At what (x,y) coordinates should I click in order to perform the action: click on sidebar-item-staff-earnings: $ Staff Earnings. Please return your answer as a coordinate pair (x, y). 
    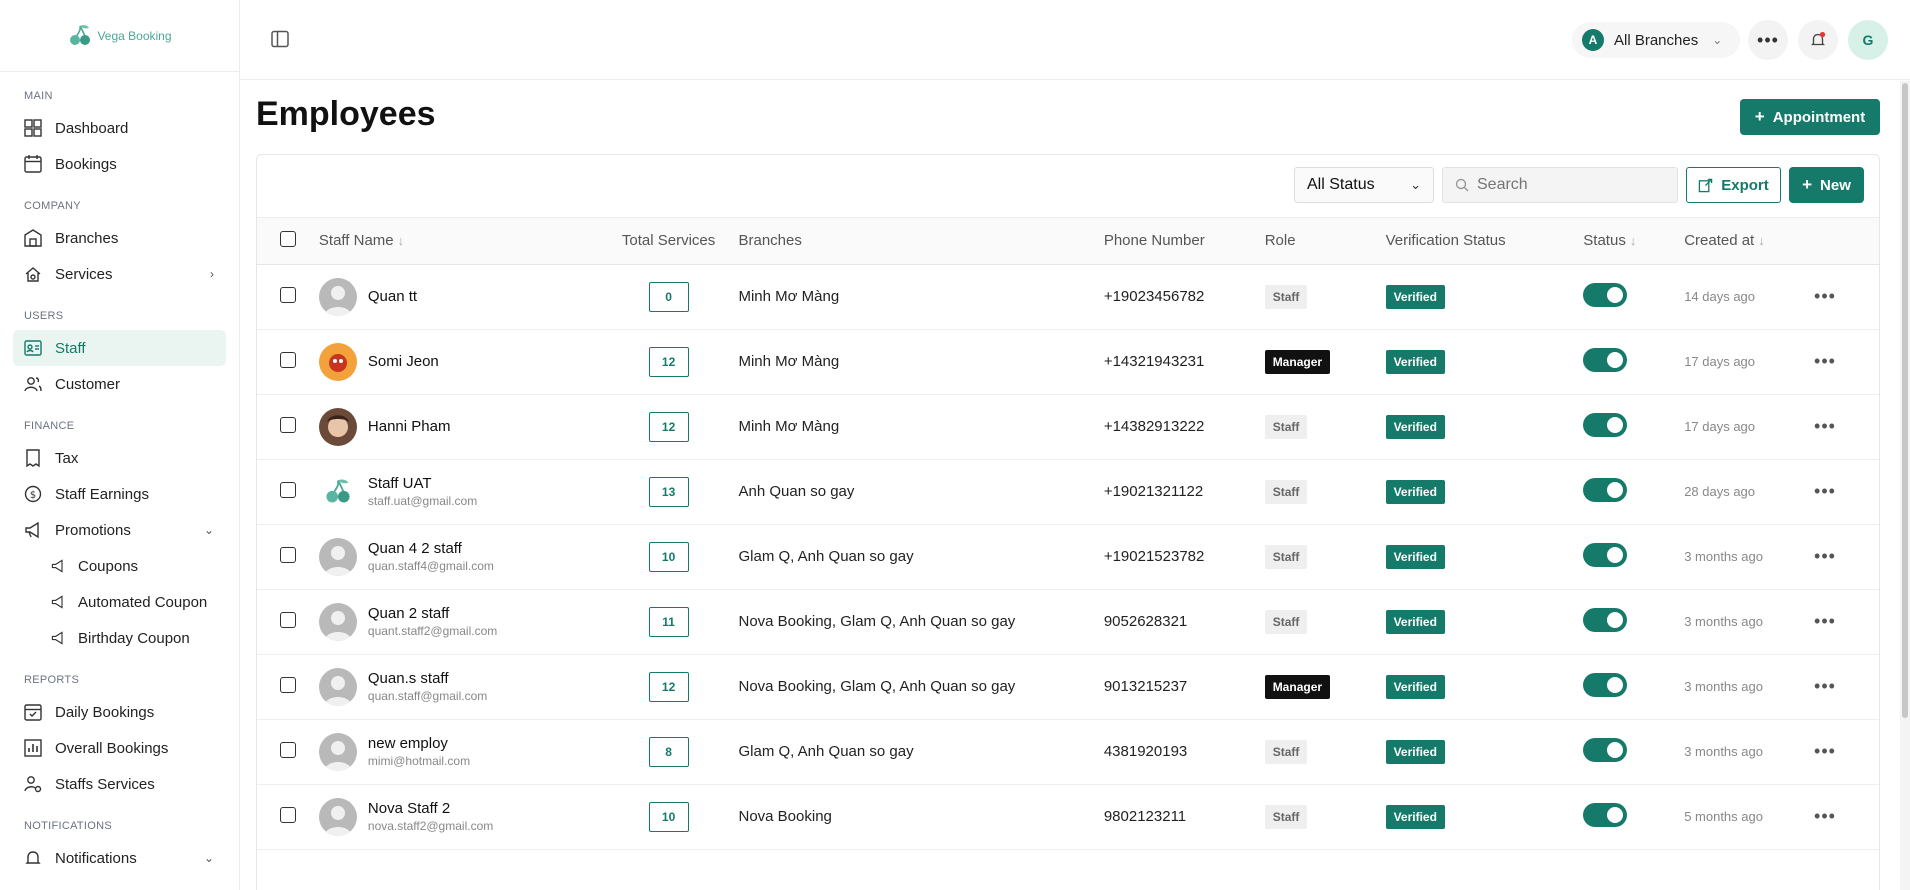
    Looking at the image, I should click on (119, 494).